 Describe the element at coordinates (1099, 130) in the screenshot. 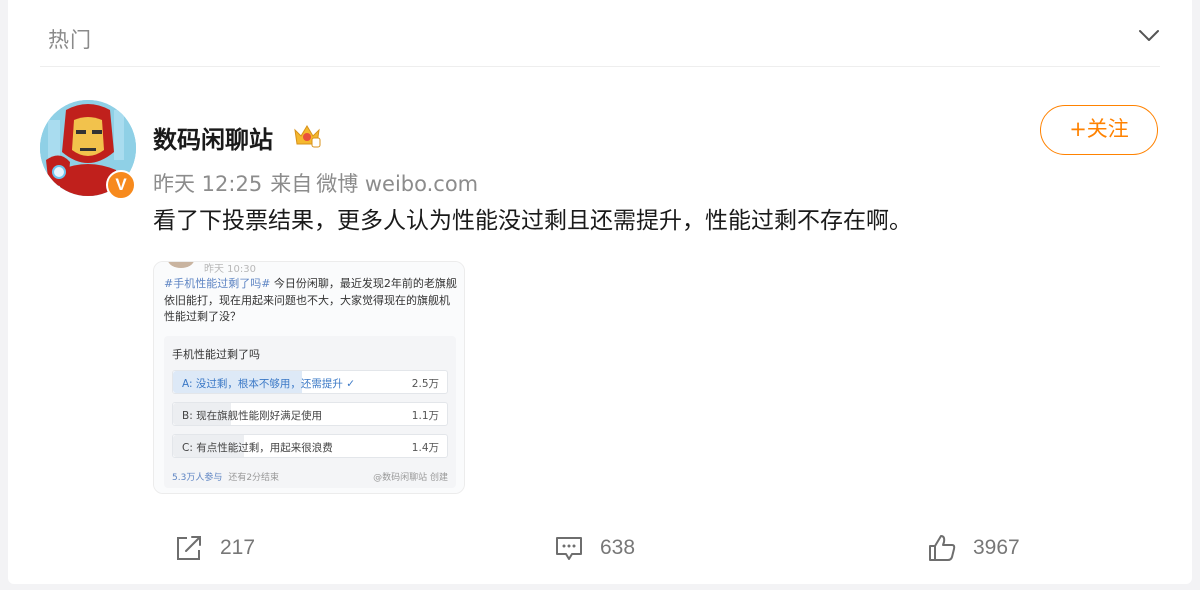

I see `follow-button: +关注` at that location.